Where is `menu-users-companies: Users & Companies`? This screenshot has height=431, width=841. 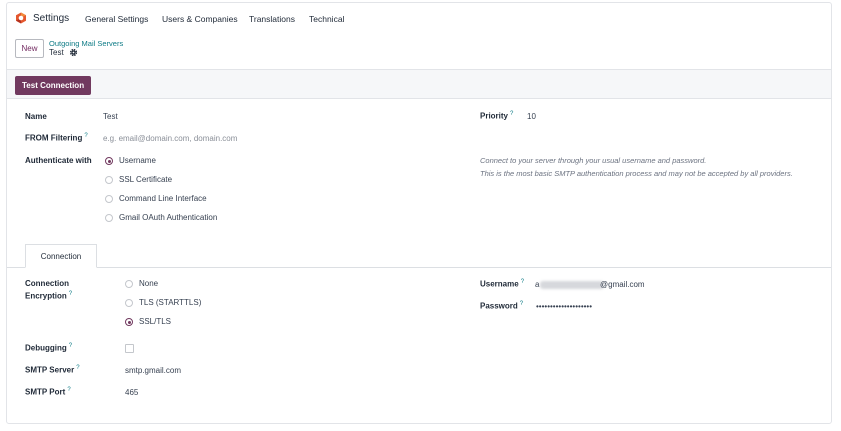 menu-users-companies: Users & Companies is located at coordinates (200, 19).